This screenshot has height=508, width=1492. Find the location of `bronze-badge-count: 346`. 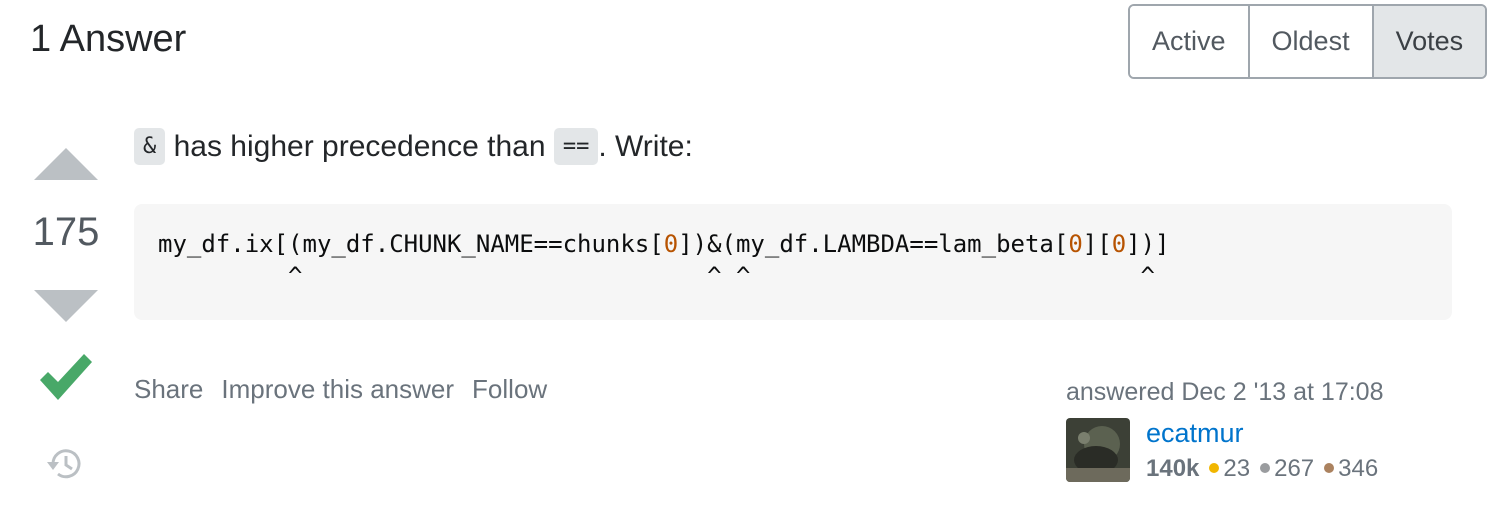

bronze-badge-count: 346 is located at coordinates (1358, 468).